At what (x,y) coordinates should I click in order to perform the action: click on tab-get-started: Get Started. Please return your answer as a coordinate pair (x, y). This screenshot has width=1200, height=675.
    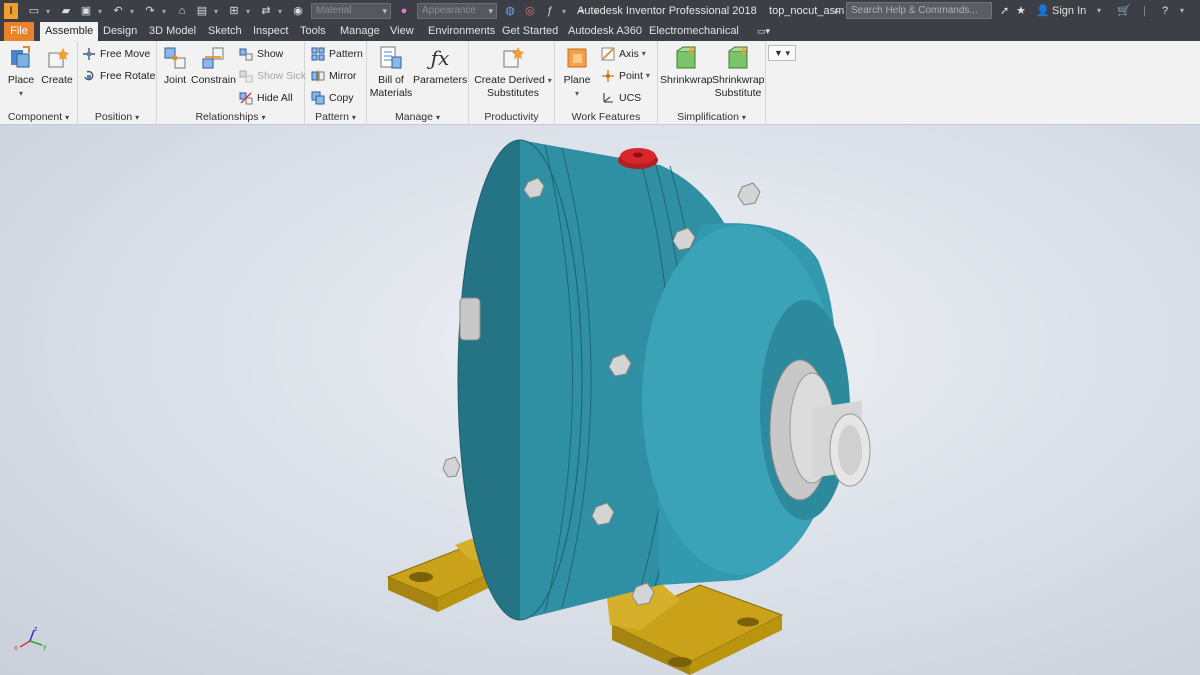
    Looking at the image, I should click on (530, 31).